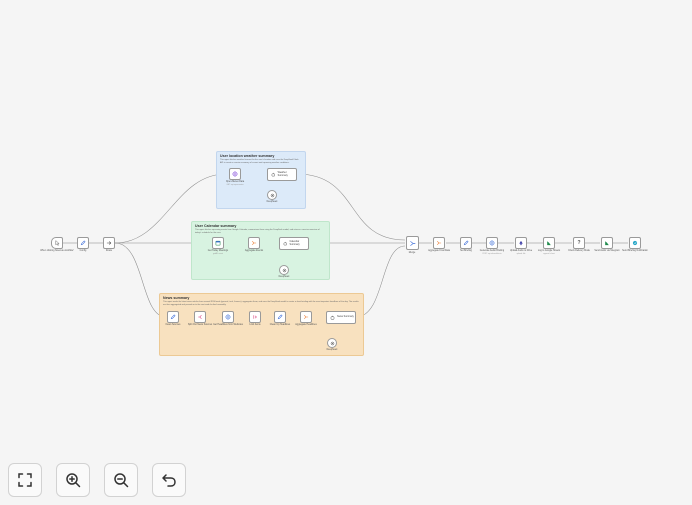 This screenshot has height=505, width=692. I want to click on node-route, so click(109, 243).